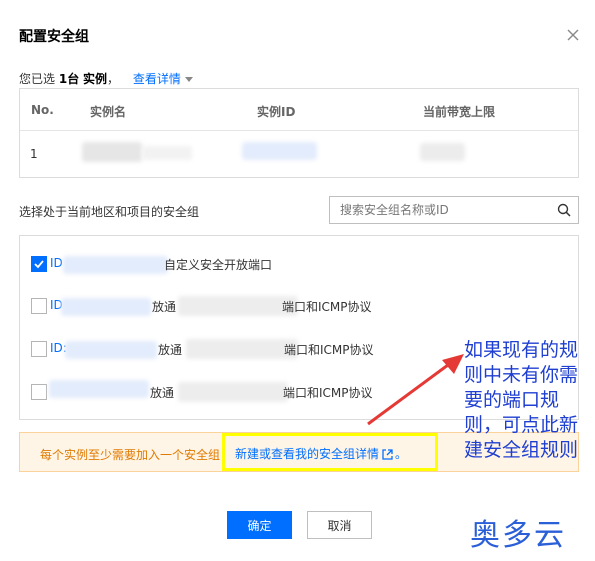 The height and width of the screenshot is (561, 595). What do you see at coordinates (415, 390) in the screenshot?
I see `annotation-arrow-icon` at bounding box center [415, 390].